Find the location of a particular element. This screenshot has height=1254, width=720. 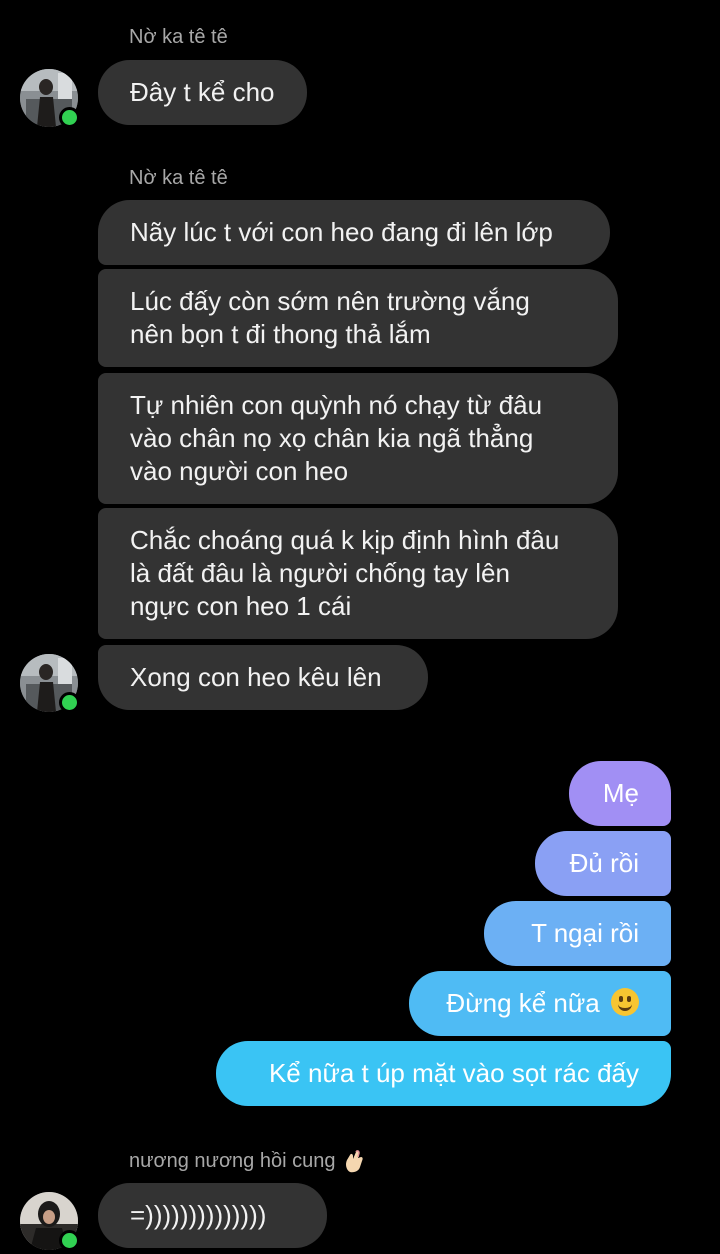

message-text: Đừng kể nữa is located at coordinates (523, 1003).